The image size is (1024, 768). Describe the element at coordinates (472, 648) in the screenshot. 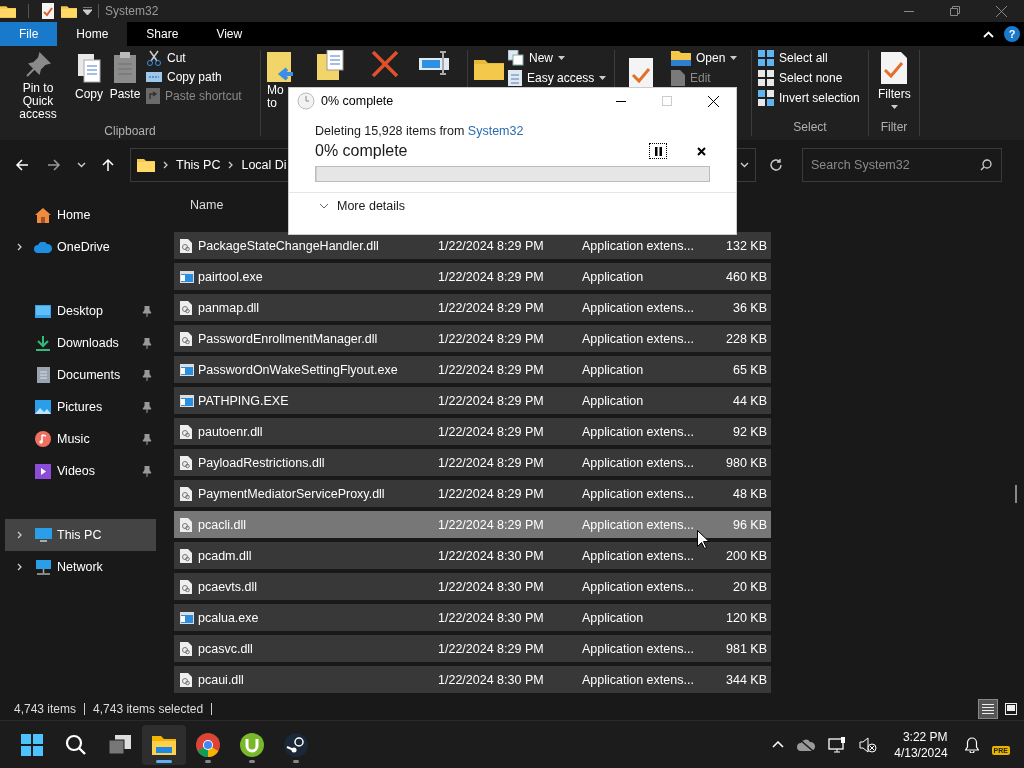

I see `file-row: pcasvc.dll 1/22/2024 8:29 PM Application extens... 981 KB` at that location.